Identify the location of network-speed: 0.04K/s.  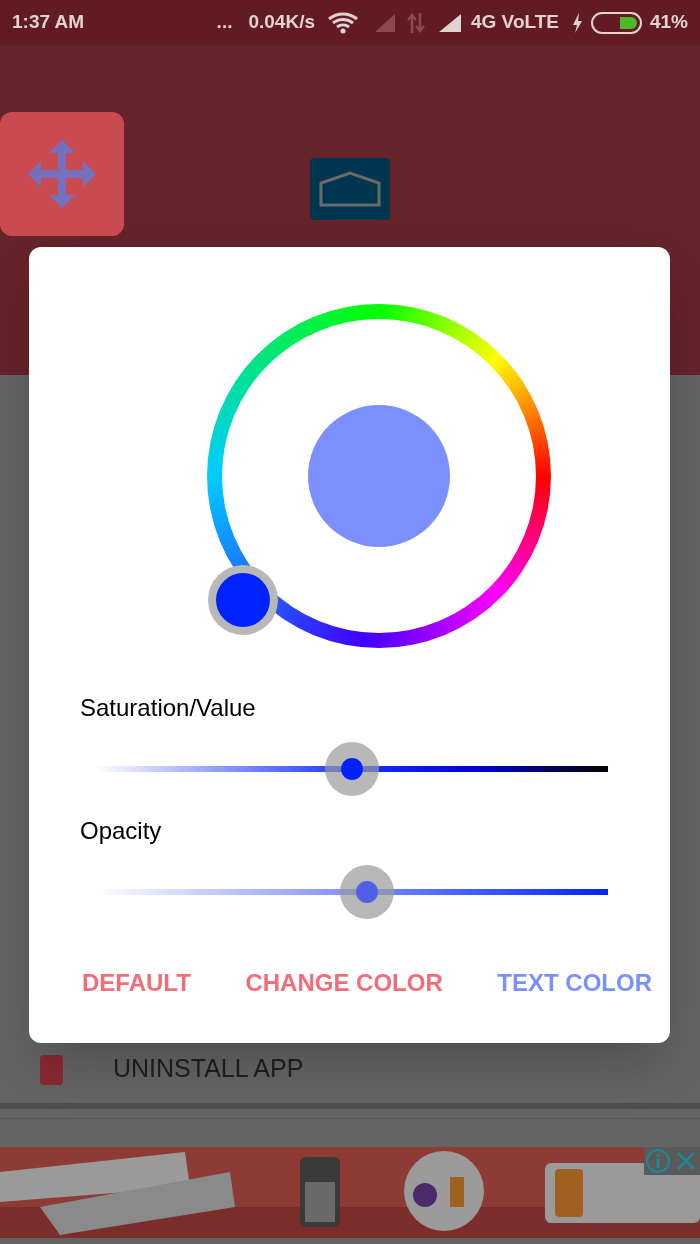
(281, 22).